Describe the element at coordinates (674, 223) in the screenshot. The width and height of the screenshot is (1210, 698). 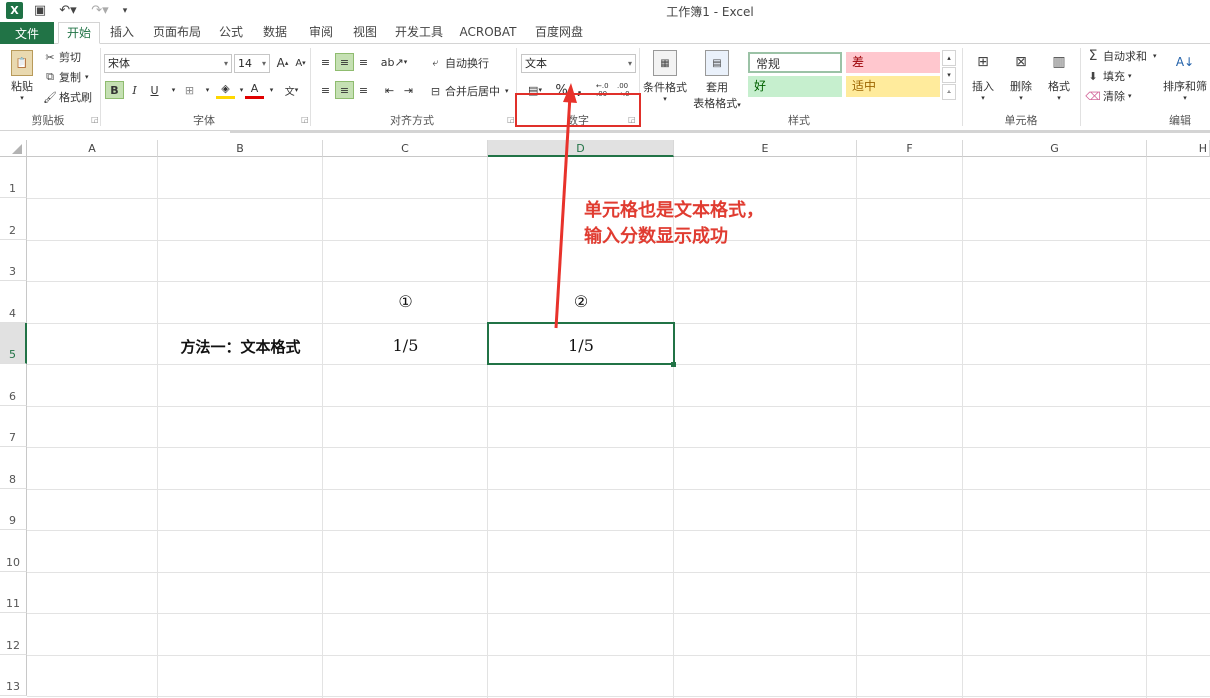
I see `annotation-text: 单元格也是文本格式， 输入分数显示成功` at that location.